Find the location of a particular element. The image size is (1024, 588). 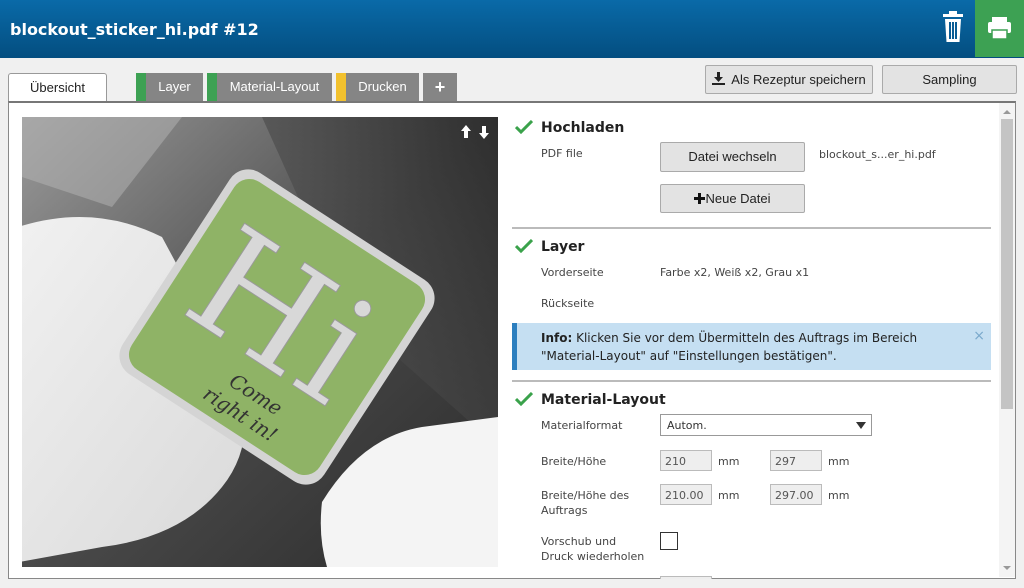

repeat-feed-label: Vorschub und Druck wiederholen is located at coordinates (593, 549).